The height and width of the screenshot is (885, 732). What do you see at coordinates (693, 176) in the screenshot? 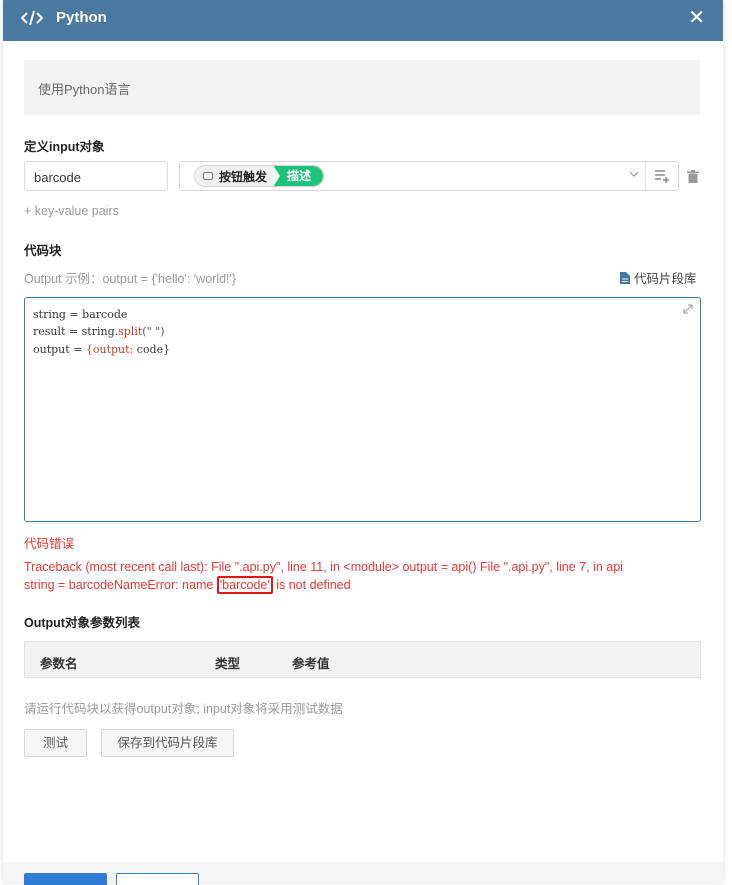
I see `trash-icon` at bounding box center [693, 176].